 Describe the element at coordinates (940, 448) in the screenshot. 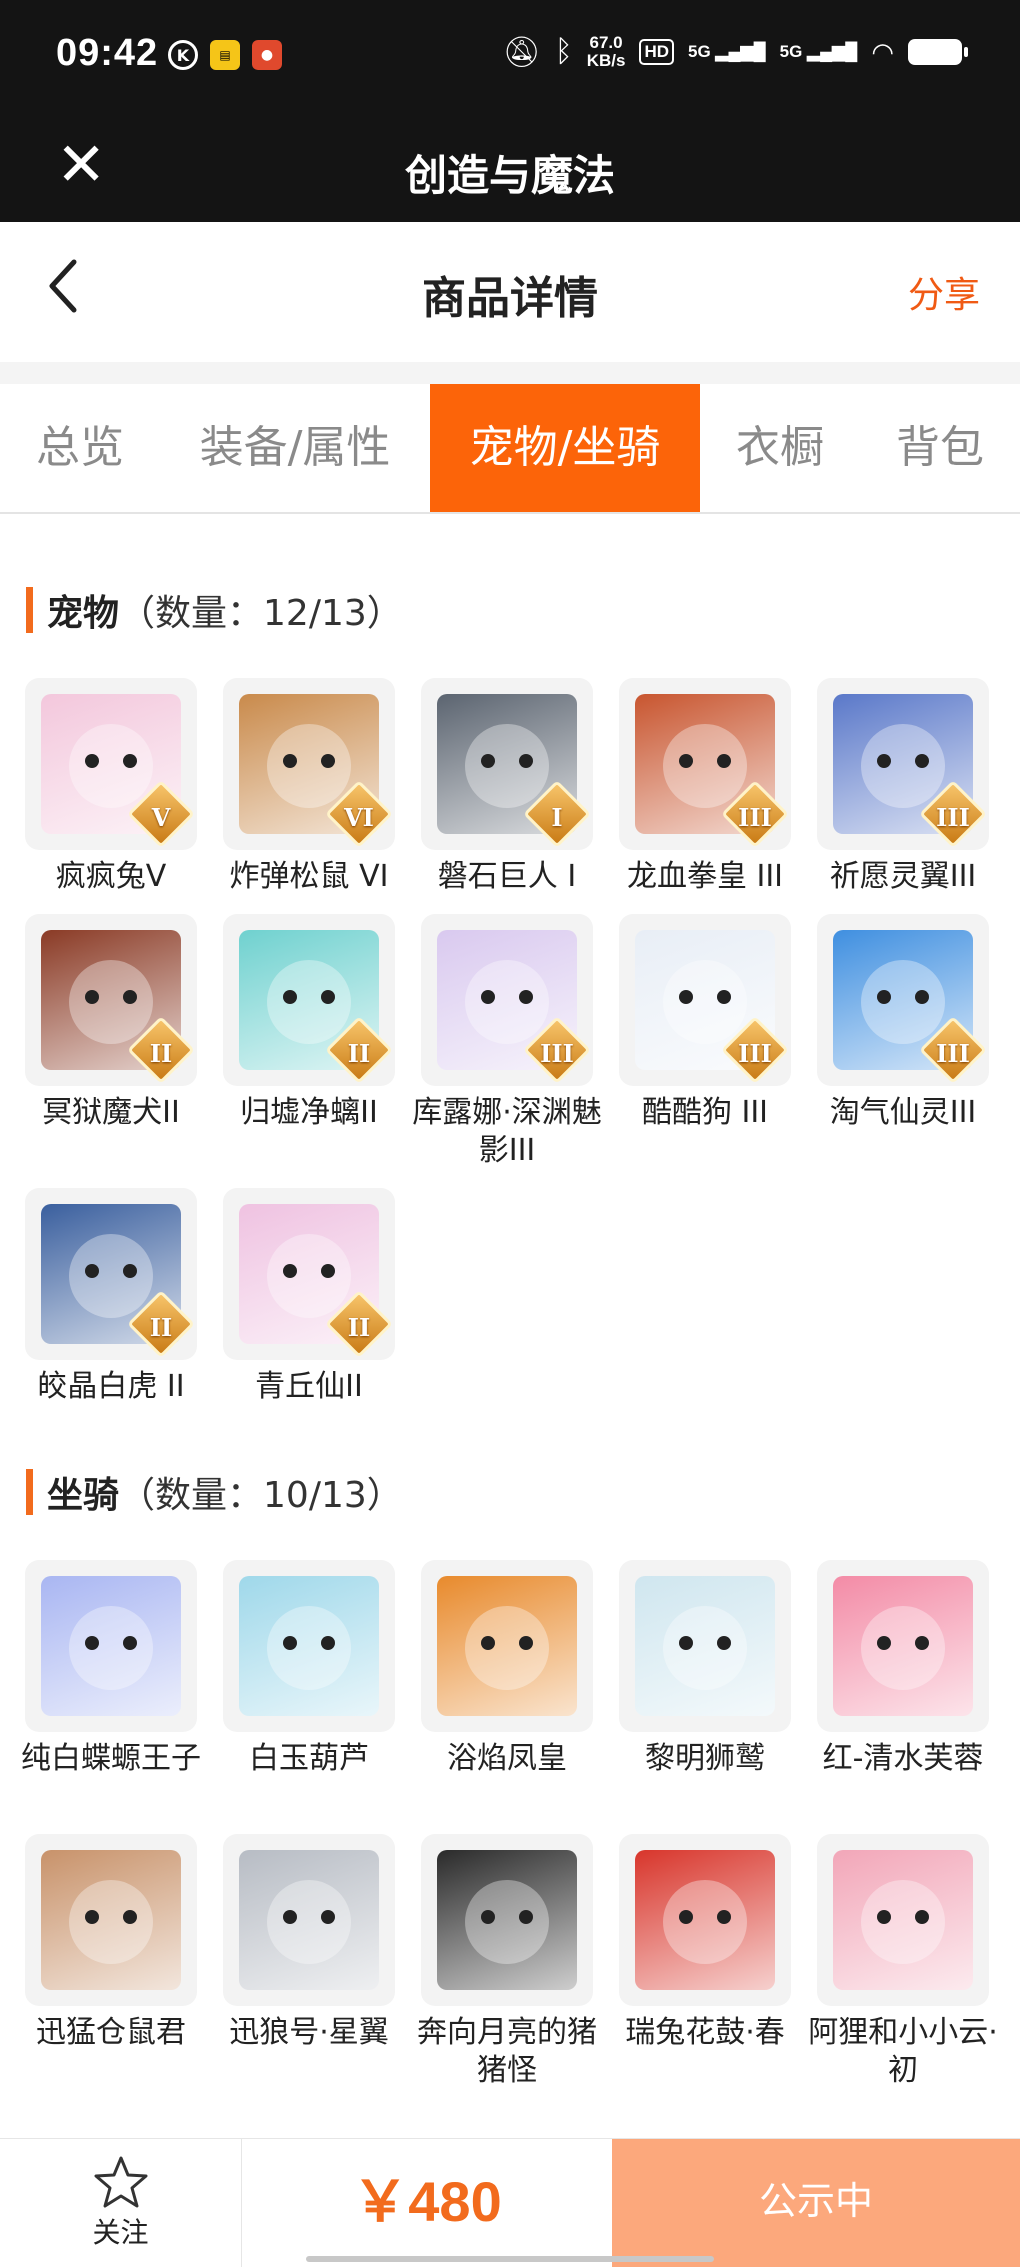

I see `tab-backpack: 背包` at that location.